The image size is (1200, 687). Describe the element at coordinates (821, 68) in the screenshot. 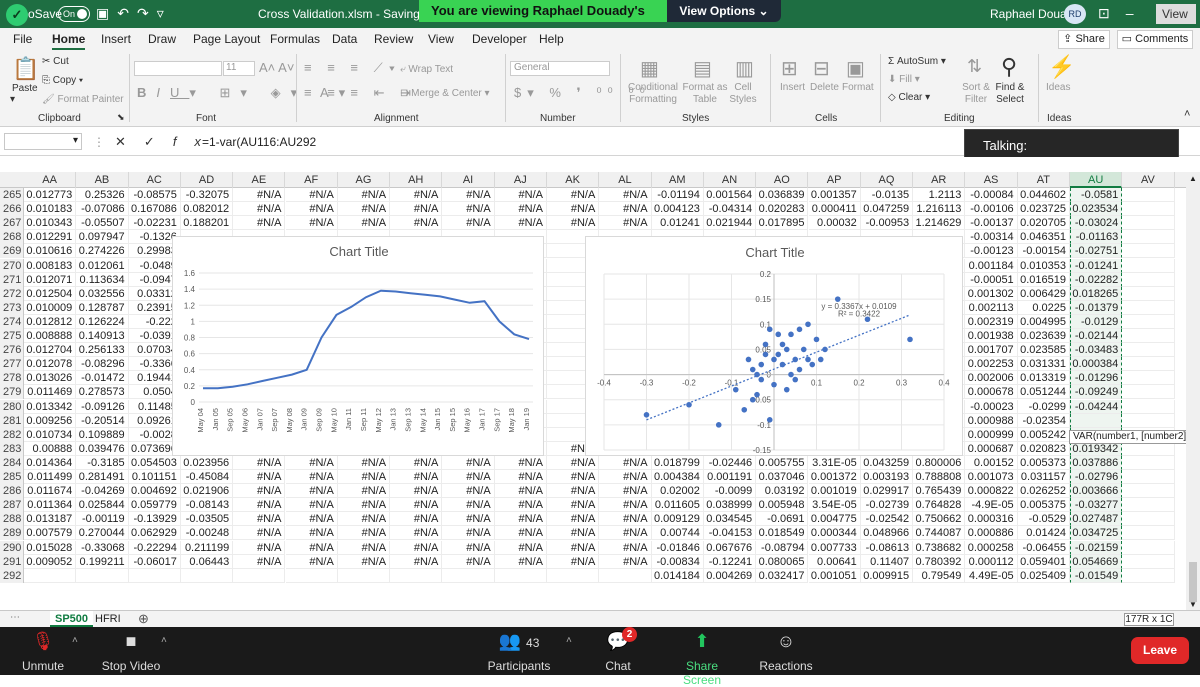

I see `delete-cells-icon: ⊟` at that location.